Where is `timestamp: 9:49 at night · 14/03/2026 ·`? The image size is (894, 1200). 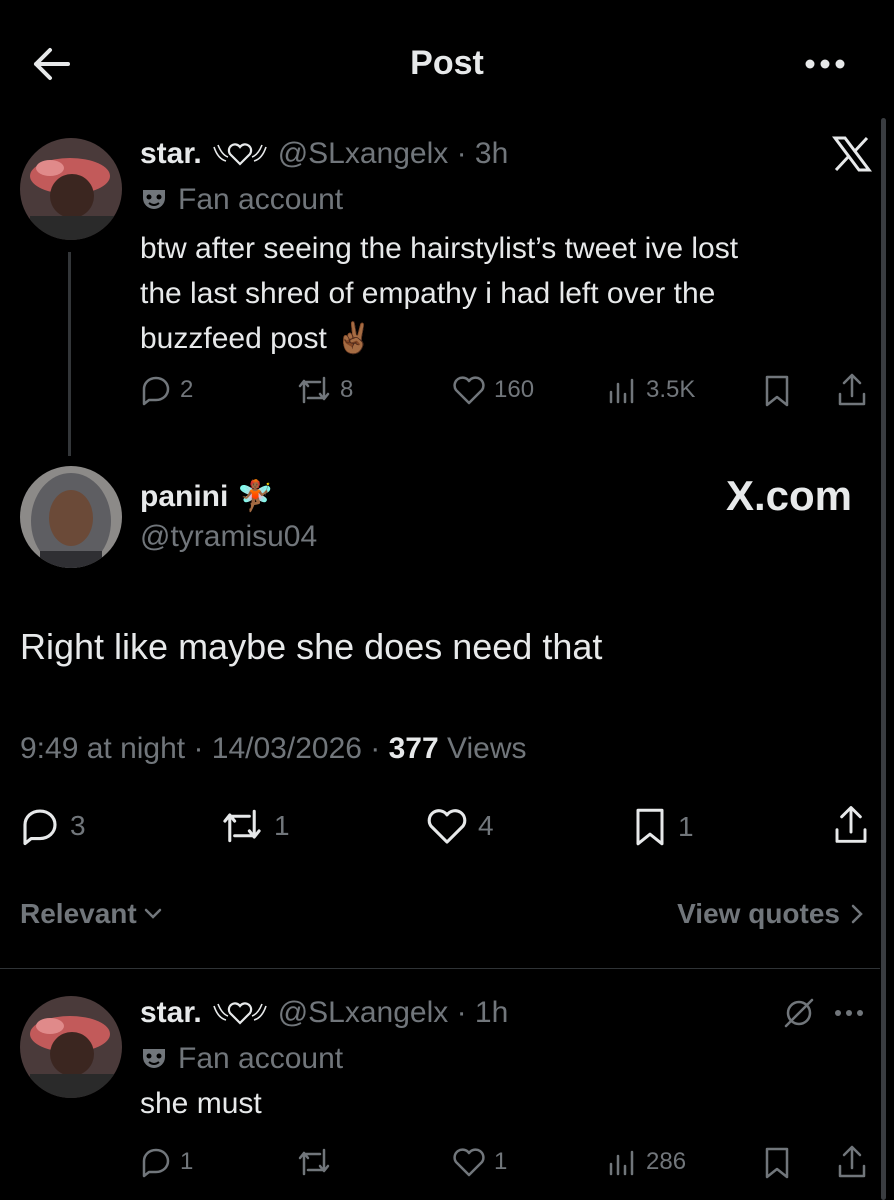
timestamp: 9:49 at night · 14/03/2026 · is located at coordinates (204, 748).